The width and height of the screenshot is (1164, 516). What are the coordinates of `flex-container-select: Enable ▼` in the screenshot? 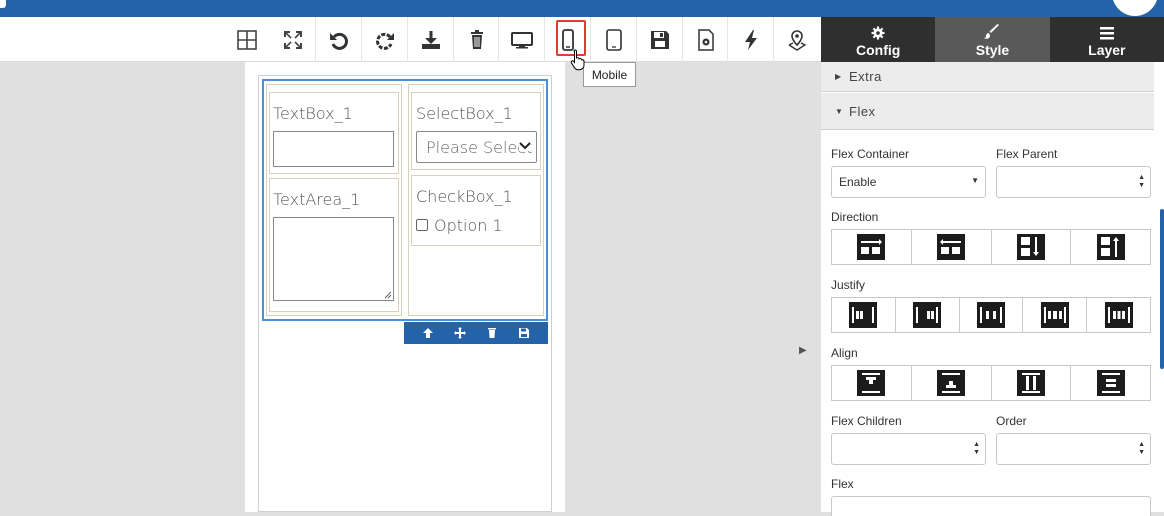 It's located at (908, 182).